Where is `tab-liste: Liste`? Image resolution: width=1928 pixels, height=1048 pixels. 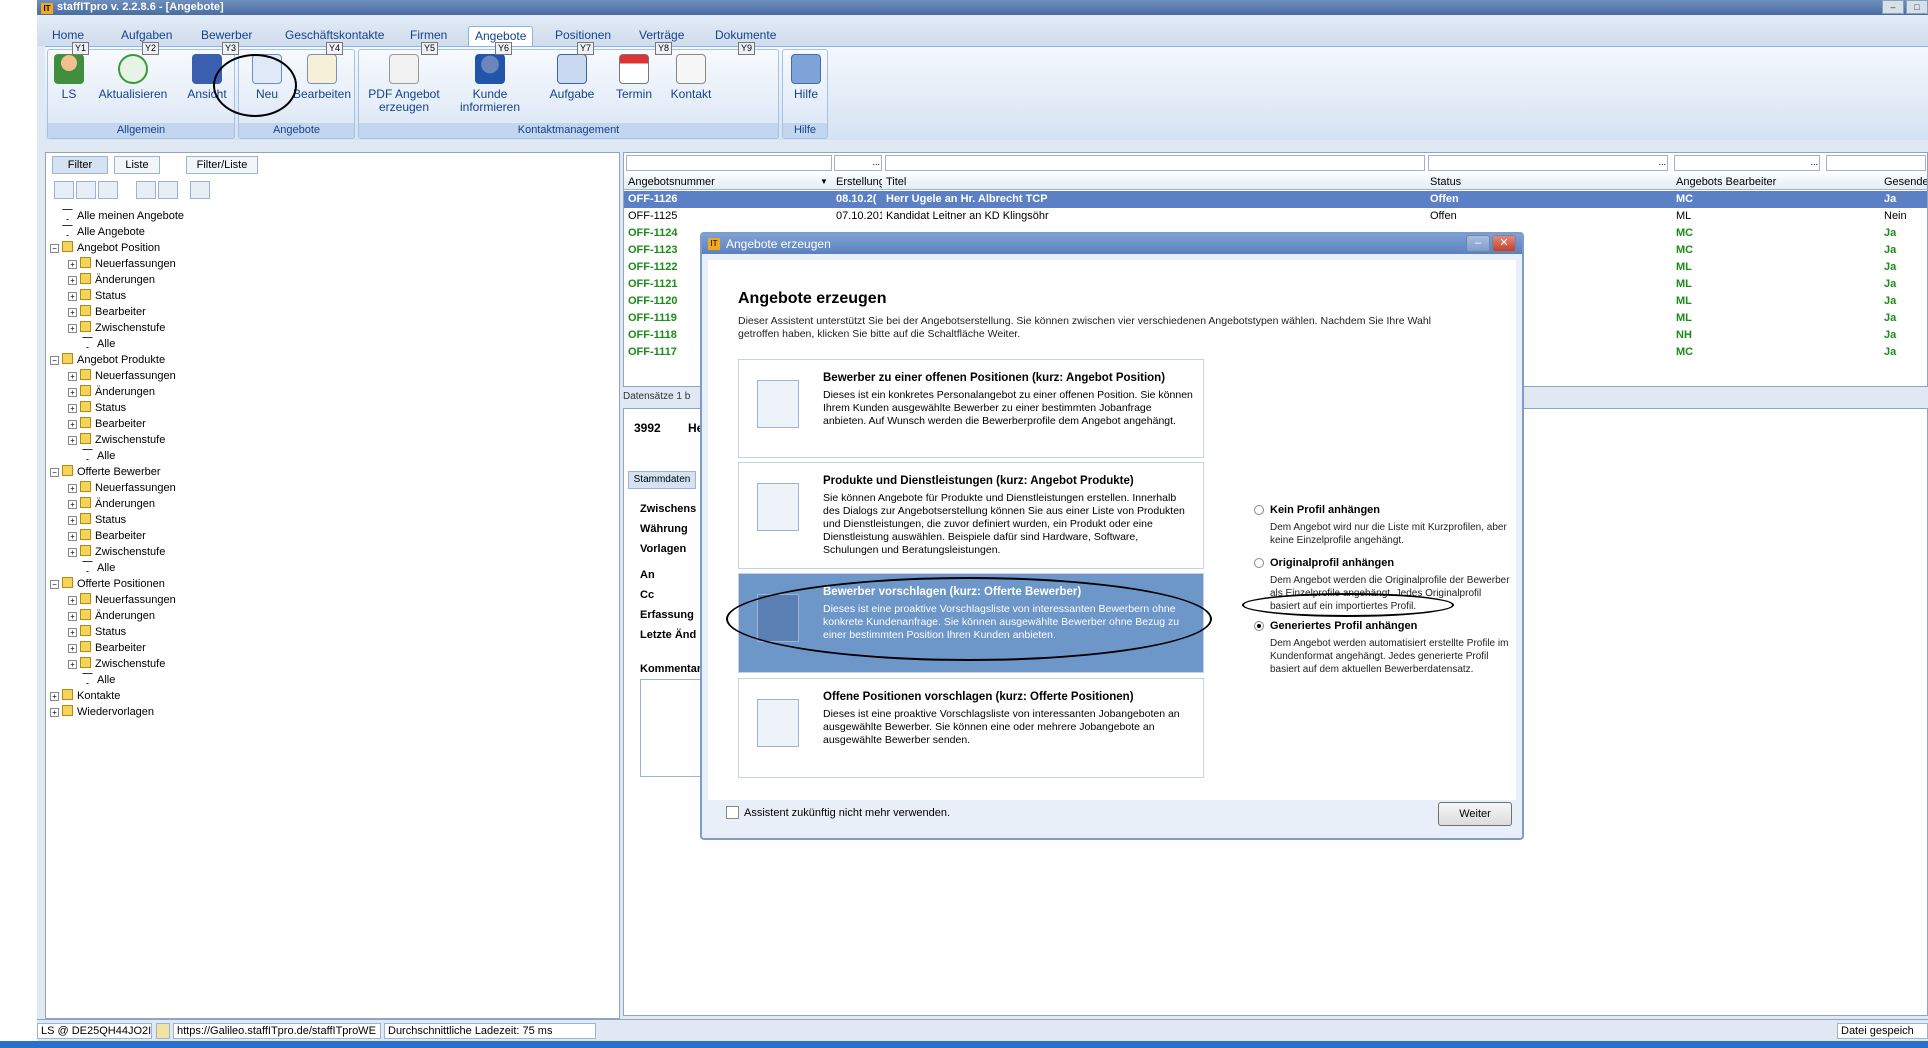
tab-liste: Liste is located at coordinates (137, 165).